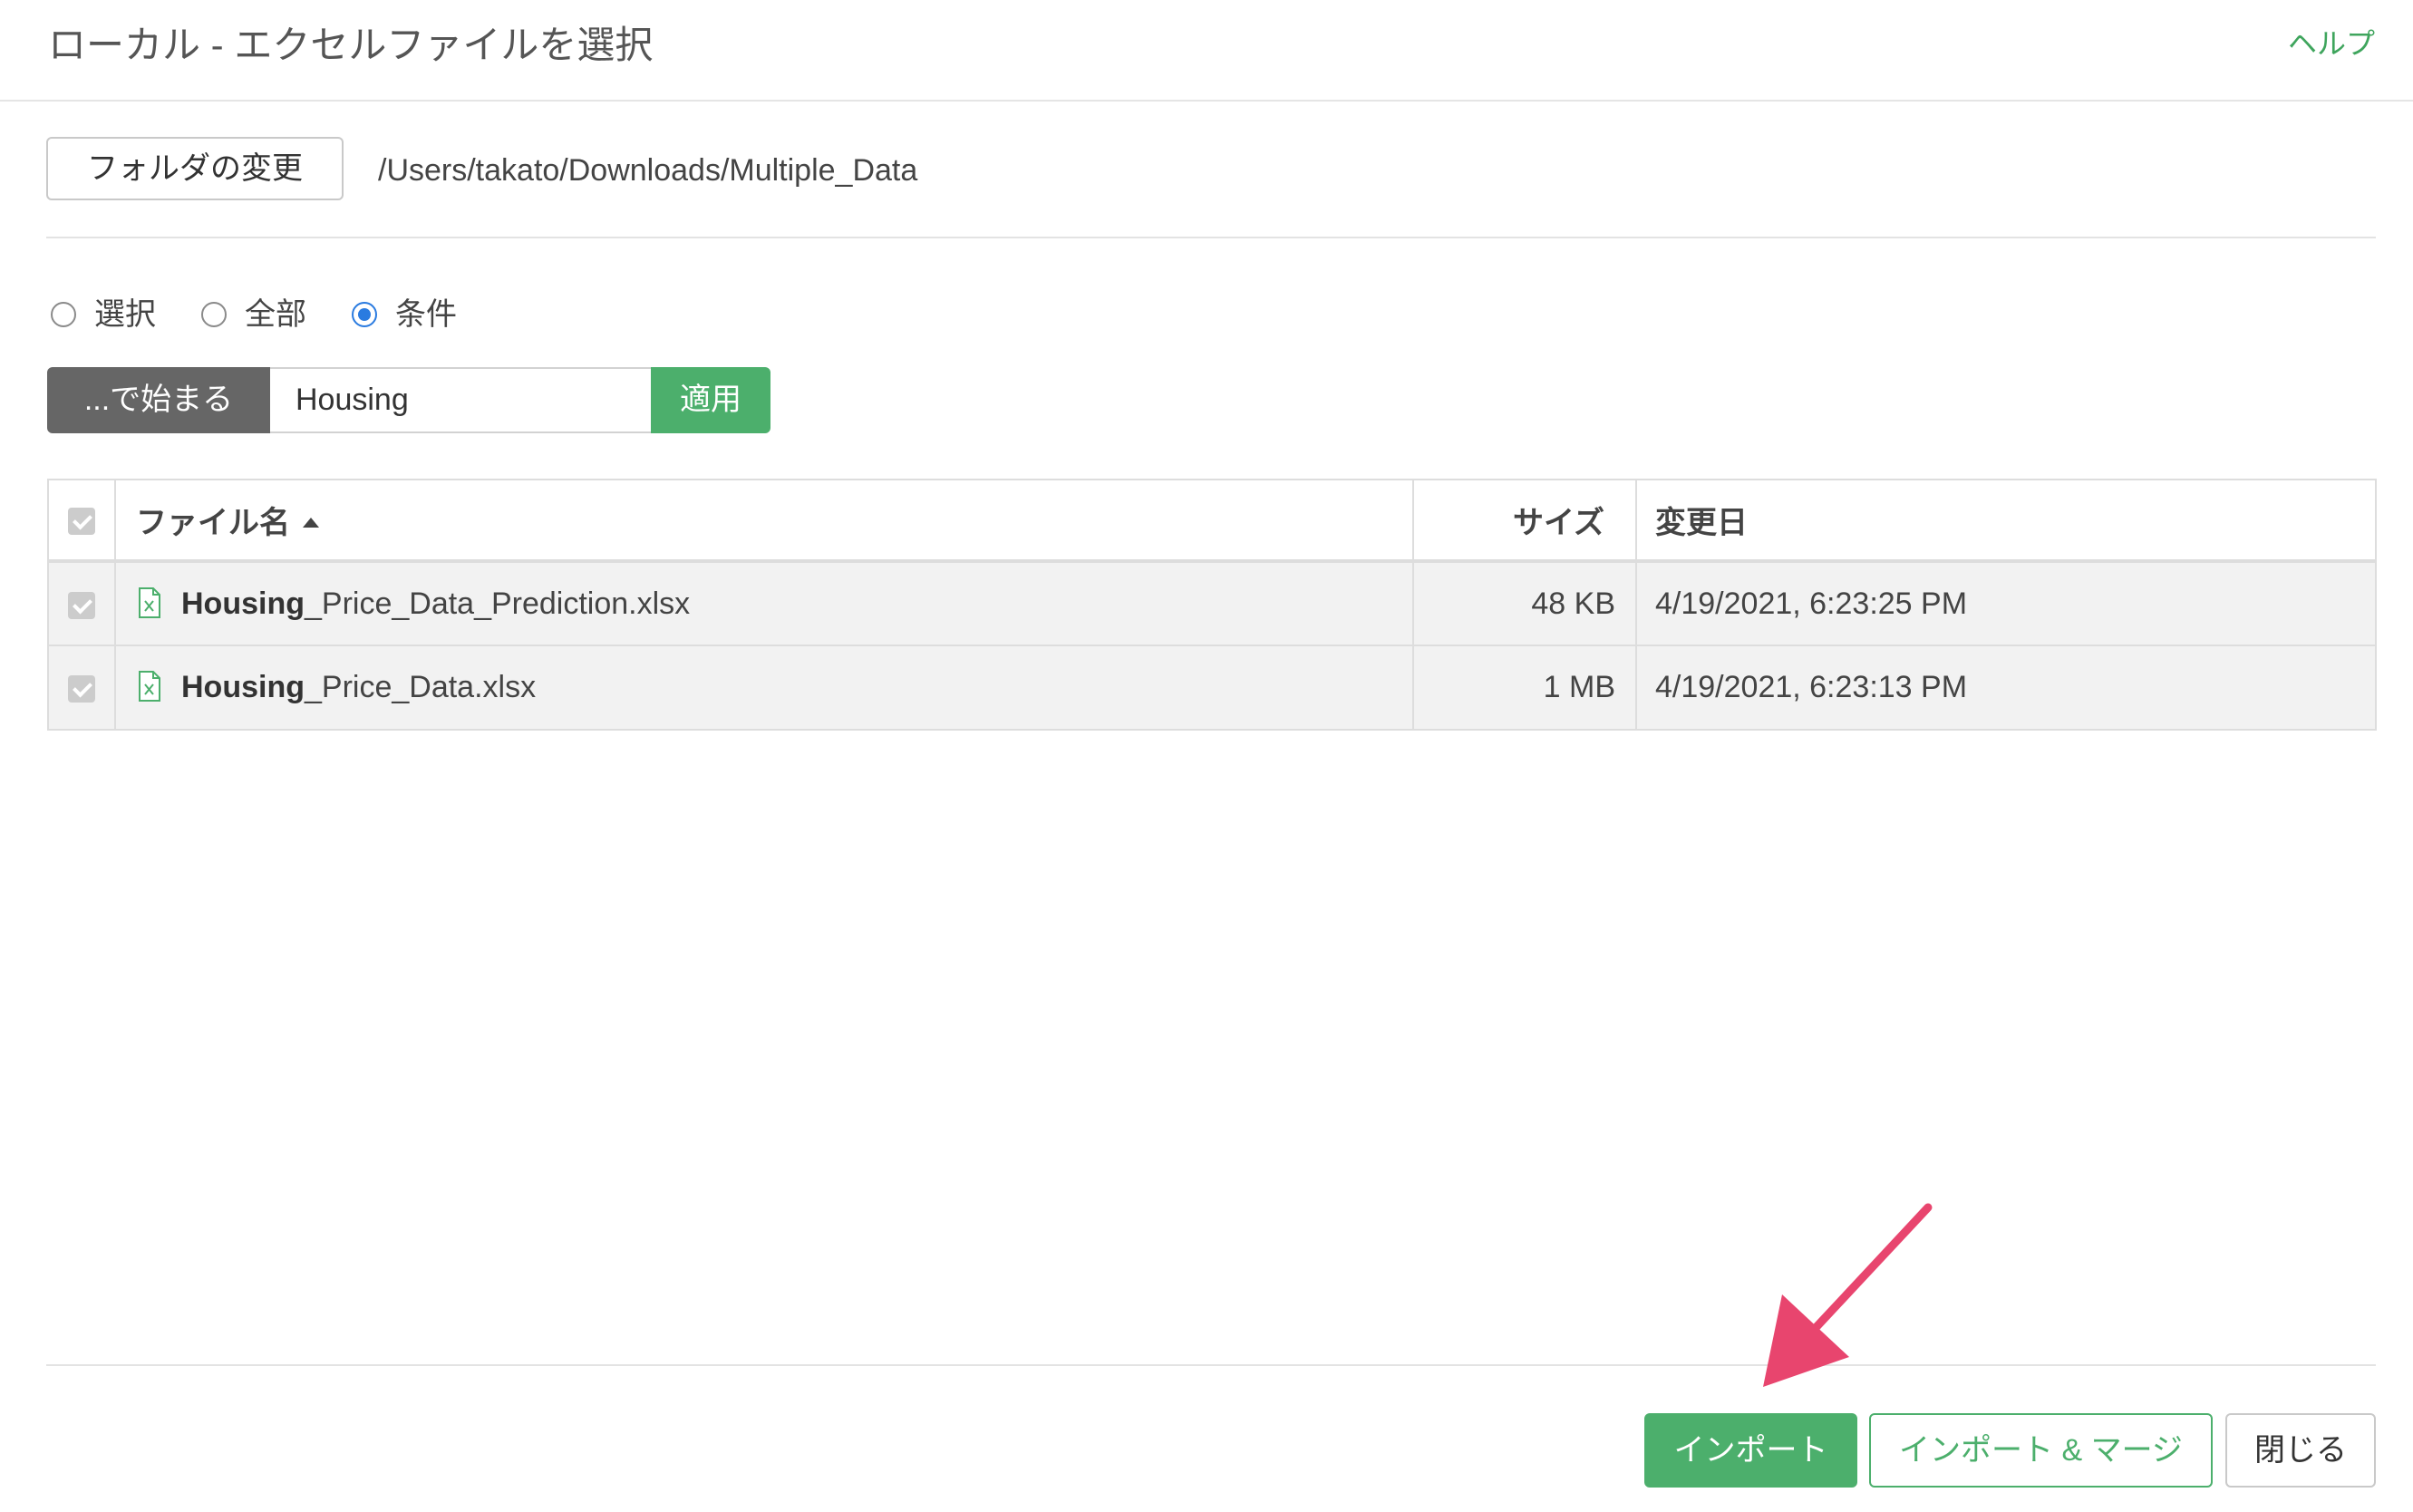  I want to click on dialog-title: ローカル - エクセルファイルを選択, so click(351, 45).